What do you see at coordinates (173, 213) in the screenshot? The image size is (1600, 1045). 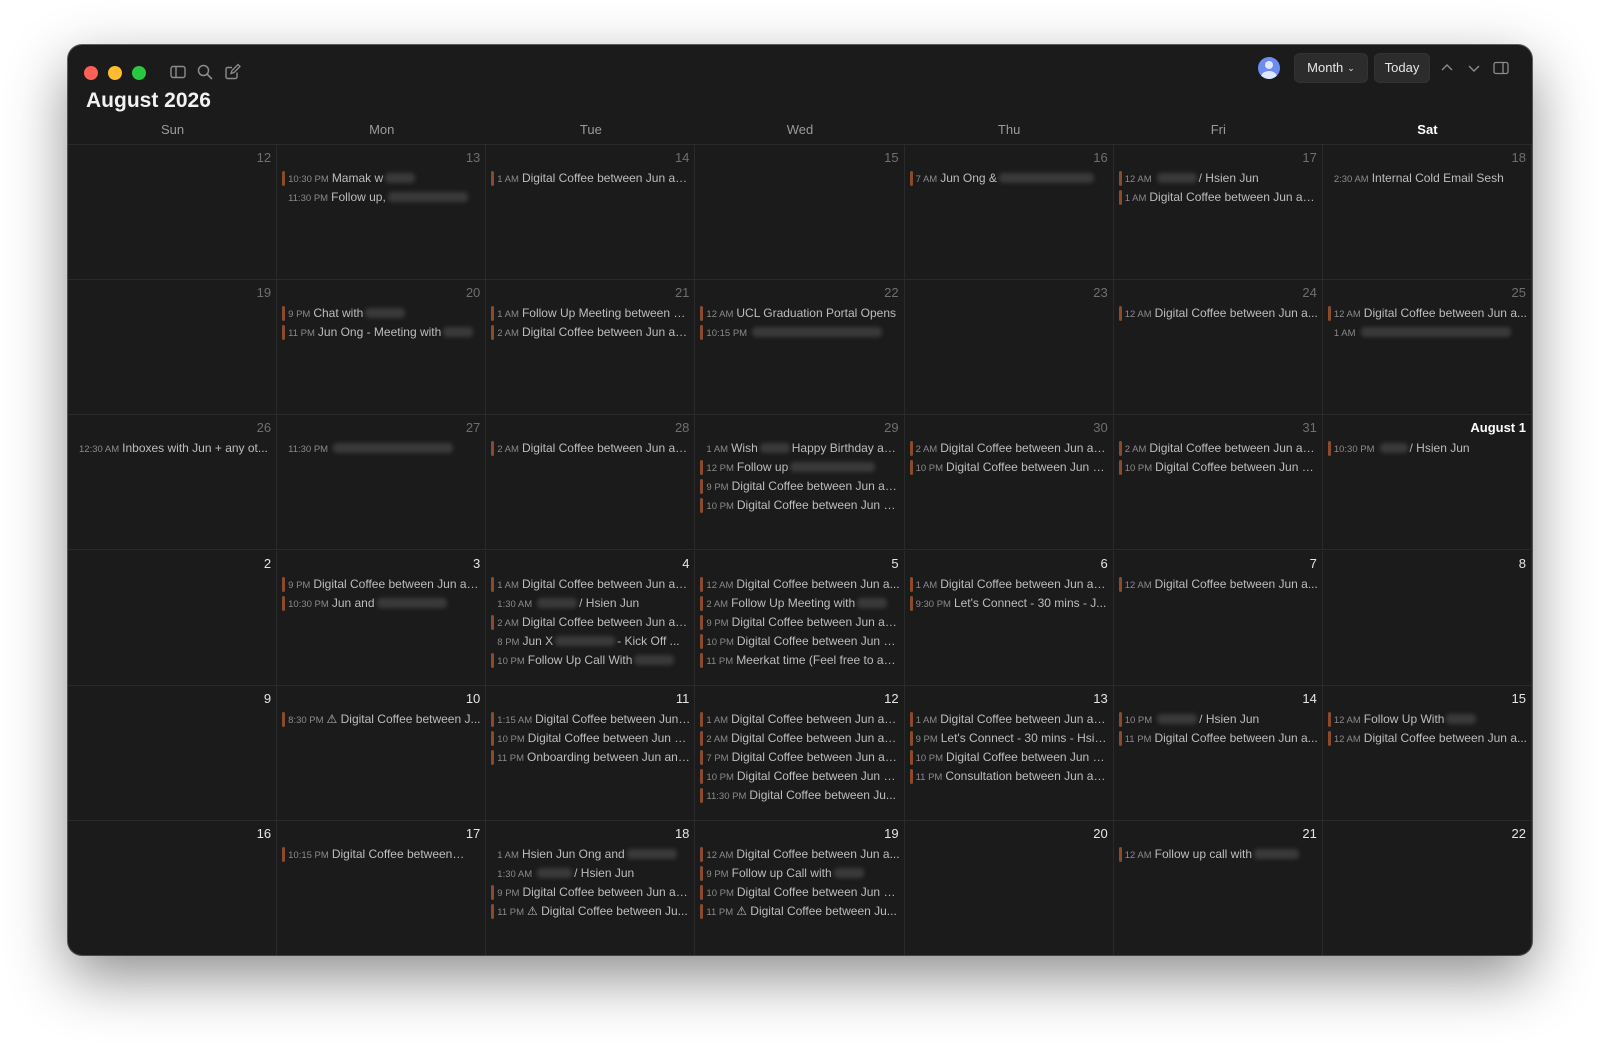 I see `day-cell: 12` at bounding box center [173, 213].